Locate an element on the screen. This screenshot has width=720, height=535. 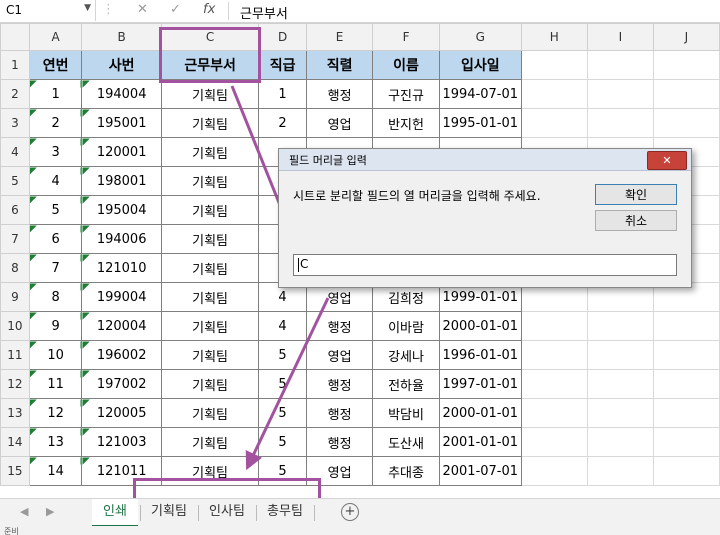
row-header: 1 is located at coordinates (15, 65).